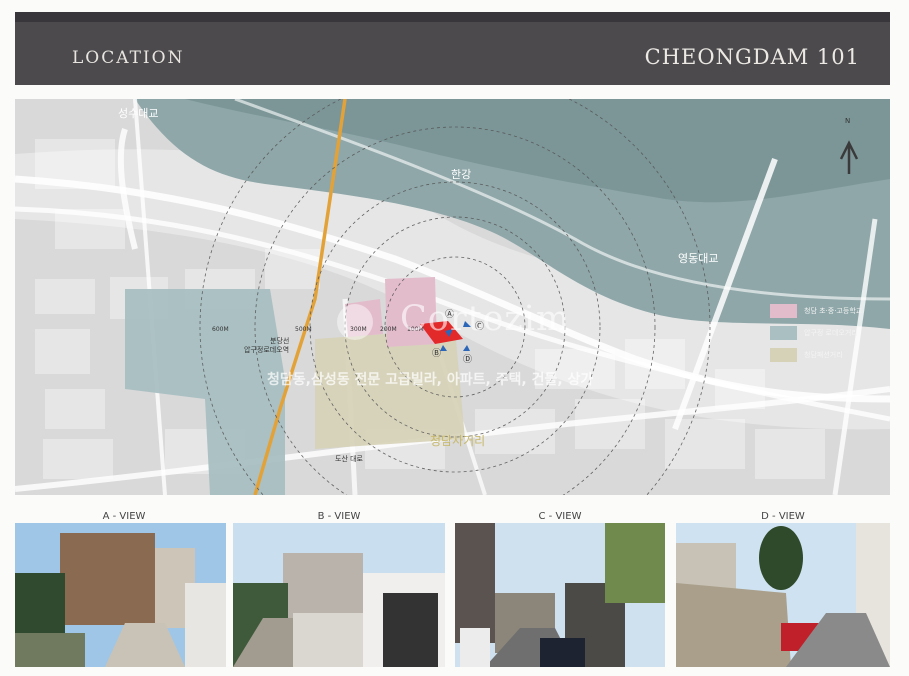  What do you see at coordinates (783, 516) in the screenshot?
I see `view-title-d: D - VIEW` at bounding box center [783, 516].